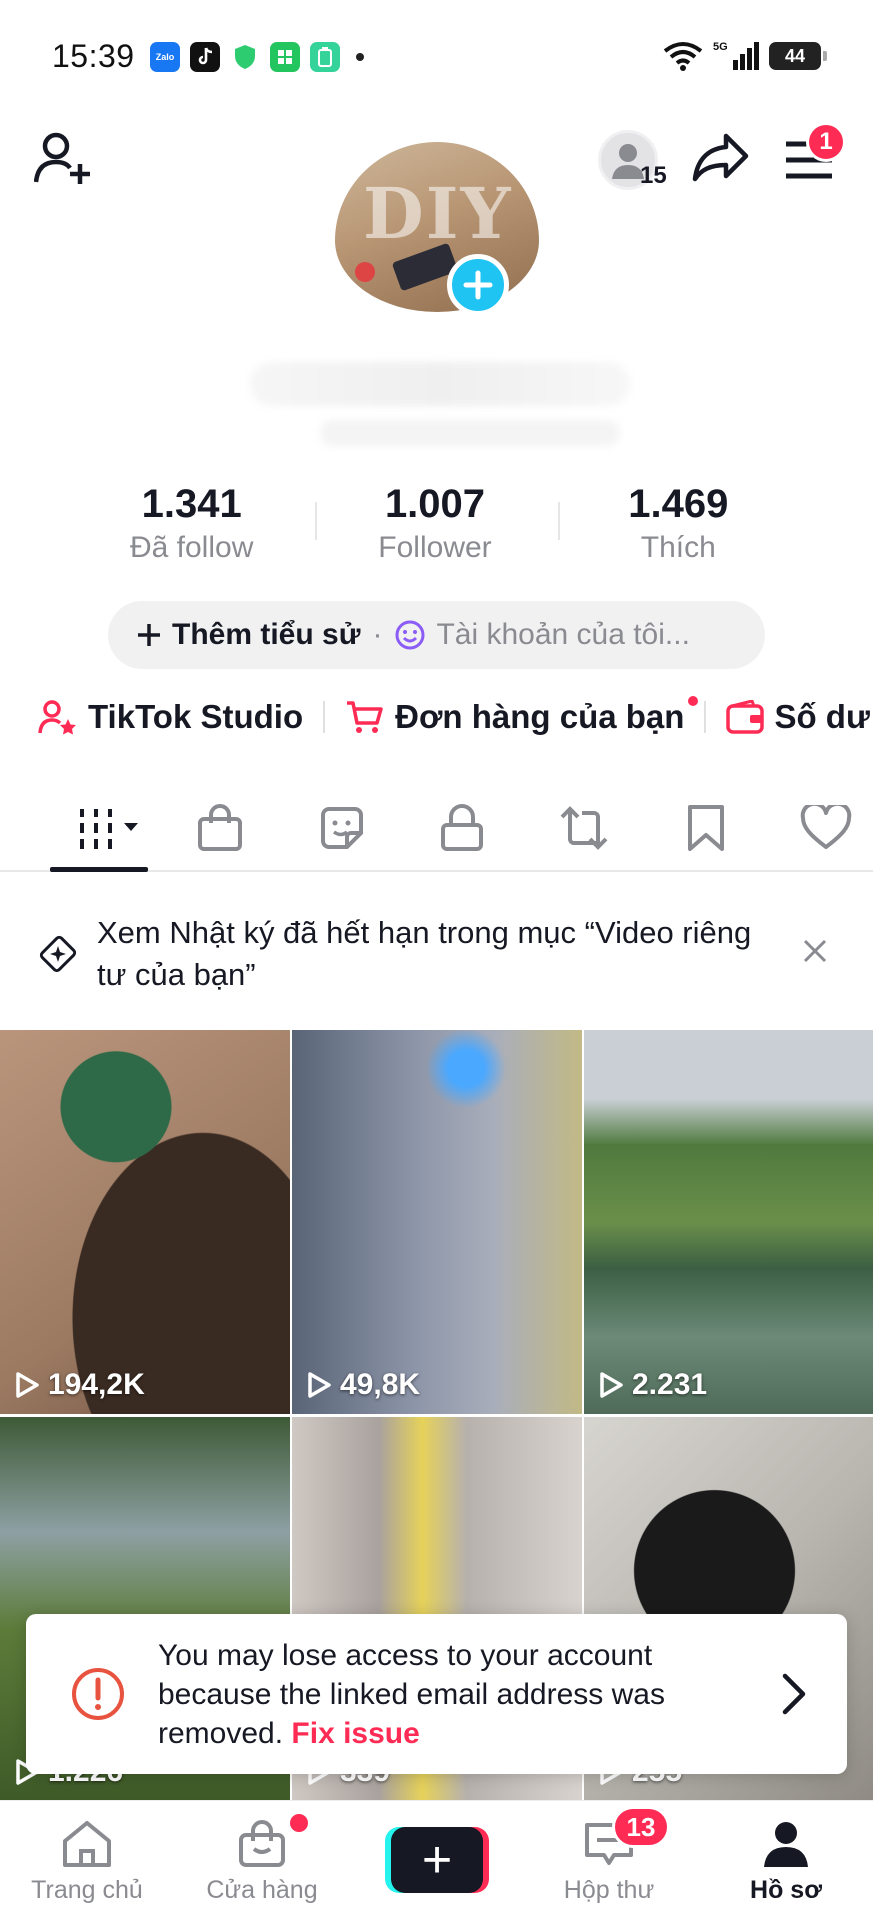  What do you see at coordinates (87, 1844) in the screenshot?
I see `home-icon` at bounding box center [87, 1844].